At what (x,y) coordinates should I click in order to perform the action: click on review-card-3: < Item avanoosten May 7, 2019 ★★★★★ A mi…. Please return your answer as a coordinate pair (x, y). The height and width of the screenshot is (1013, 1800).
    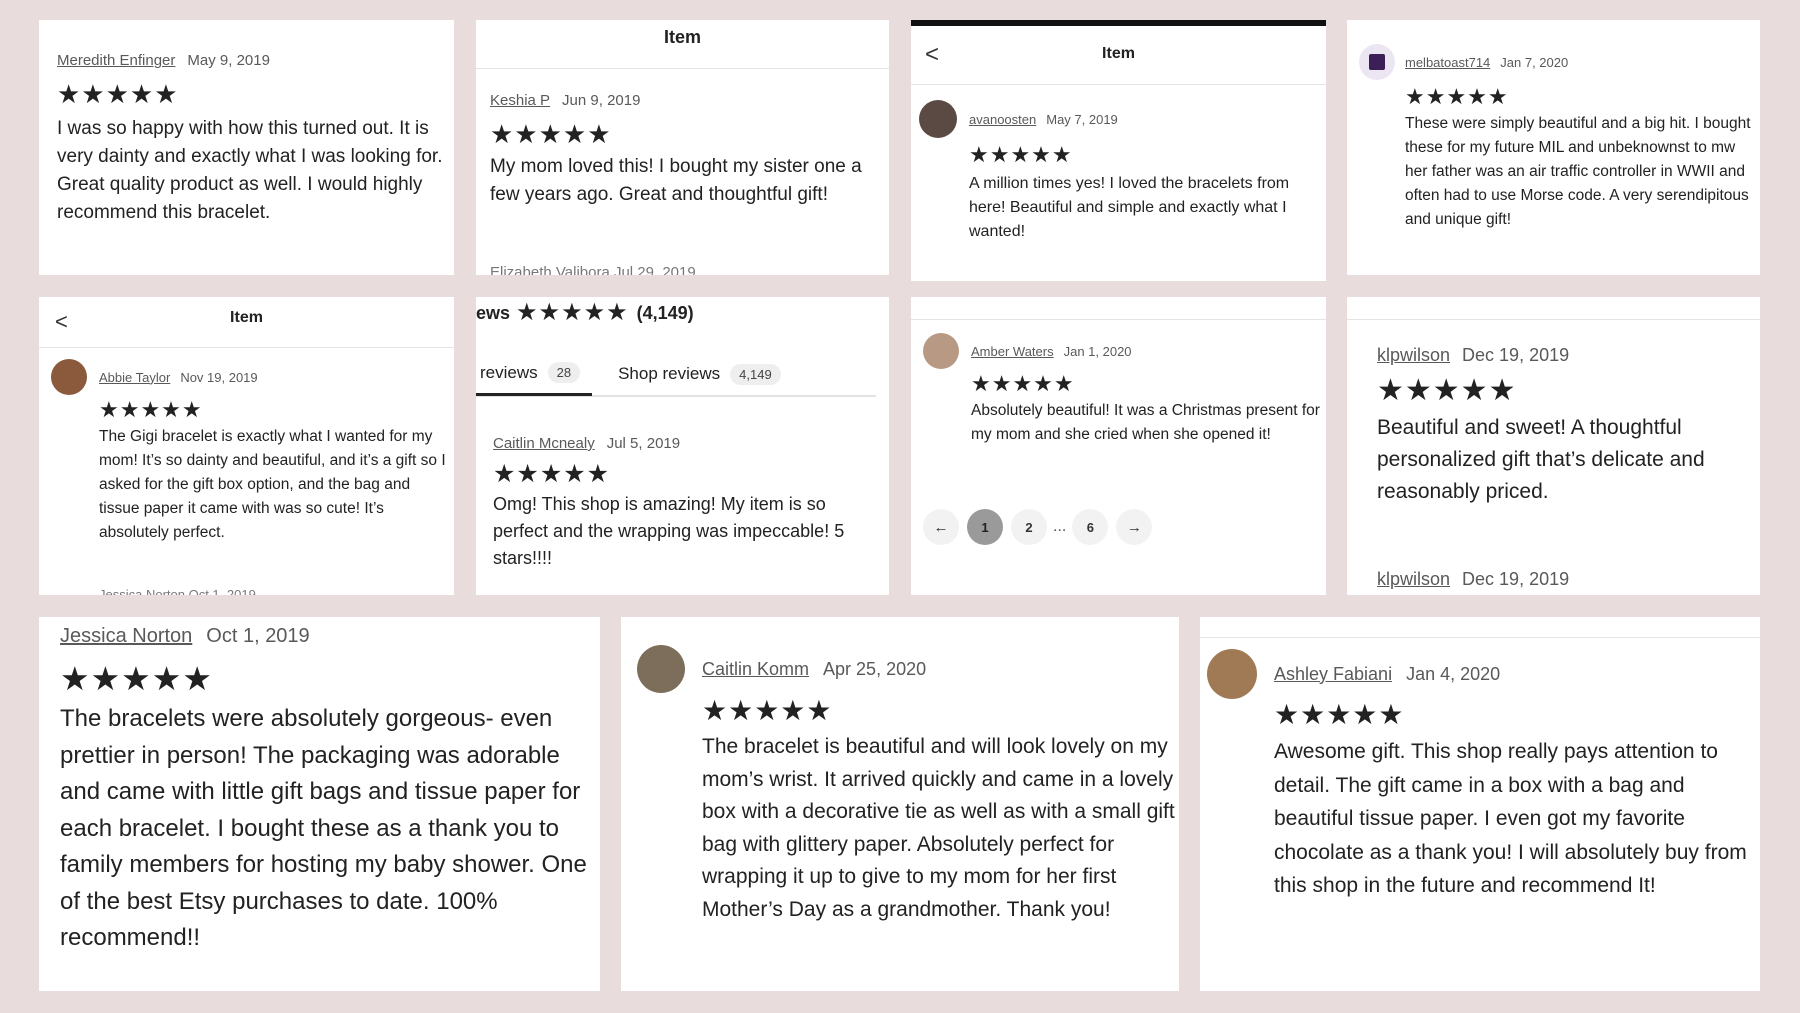
    Looking at the image, I should click on (1118, 150).